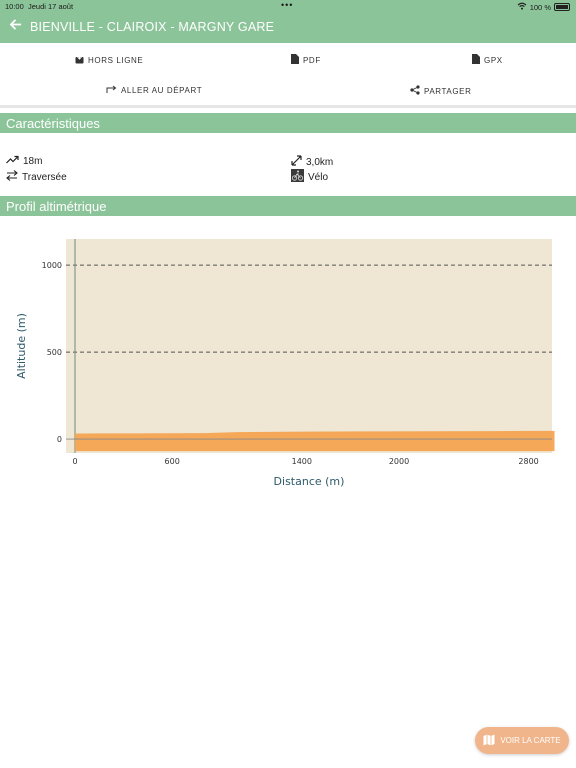 The height and width of the screenshot is (768, 576). I want to click on elevation-value: 18m, so click(33, 161).